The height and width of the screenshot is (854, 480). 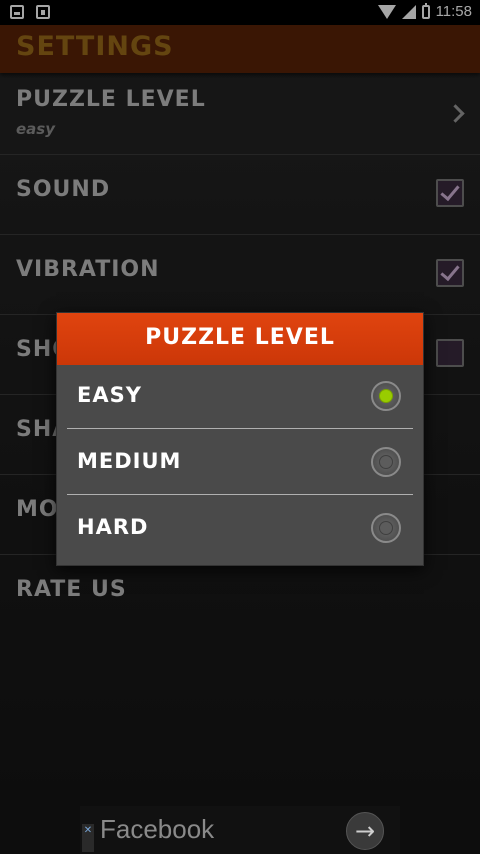 I want to click on radio-medium, so click(x=386, y=462).